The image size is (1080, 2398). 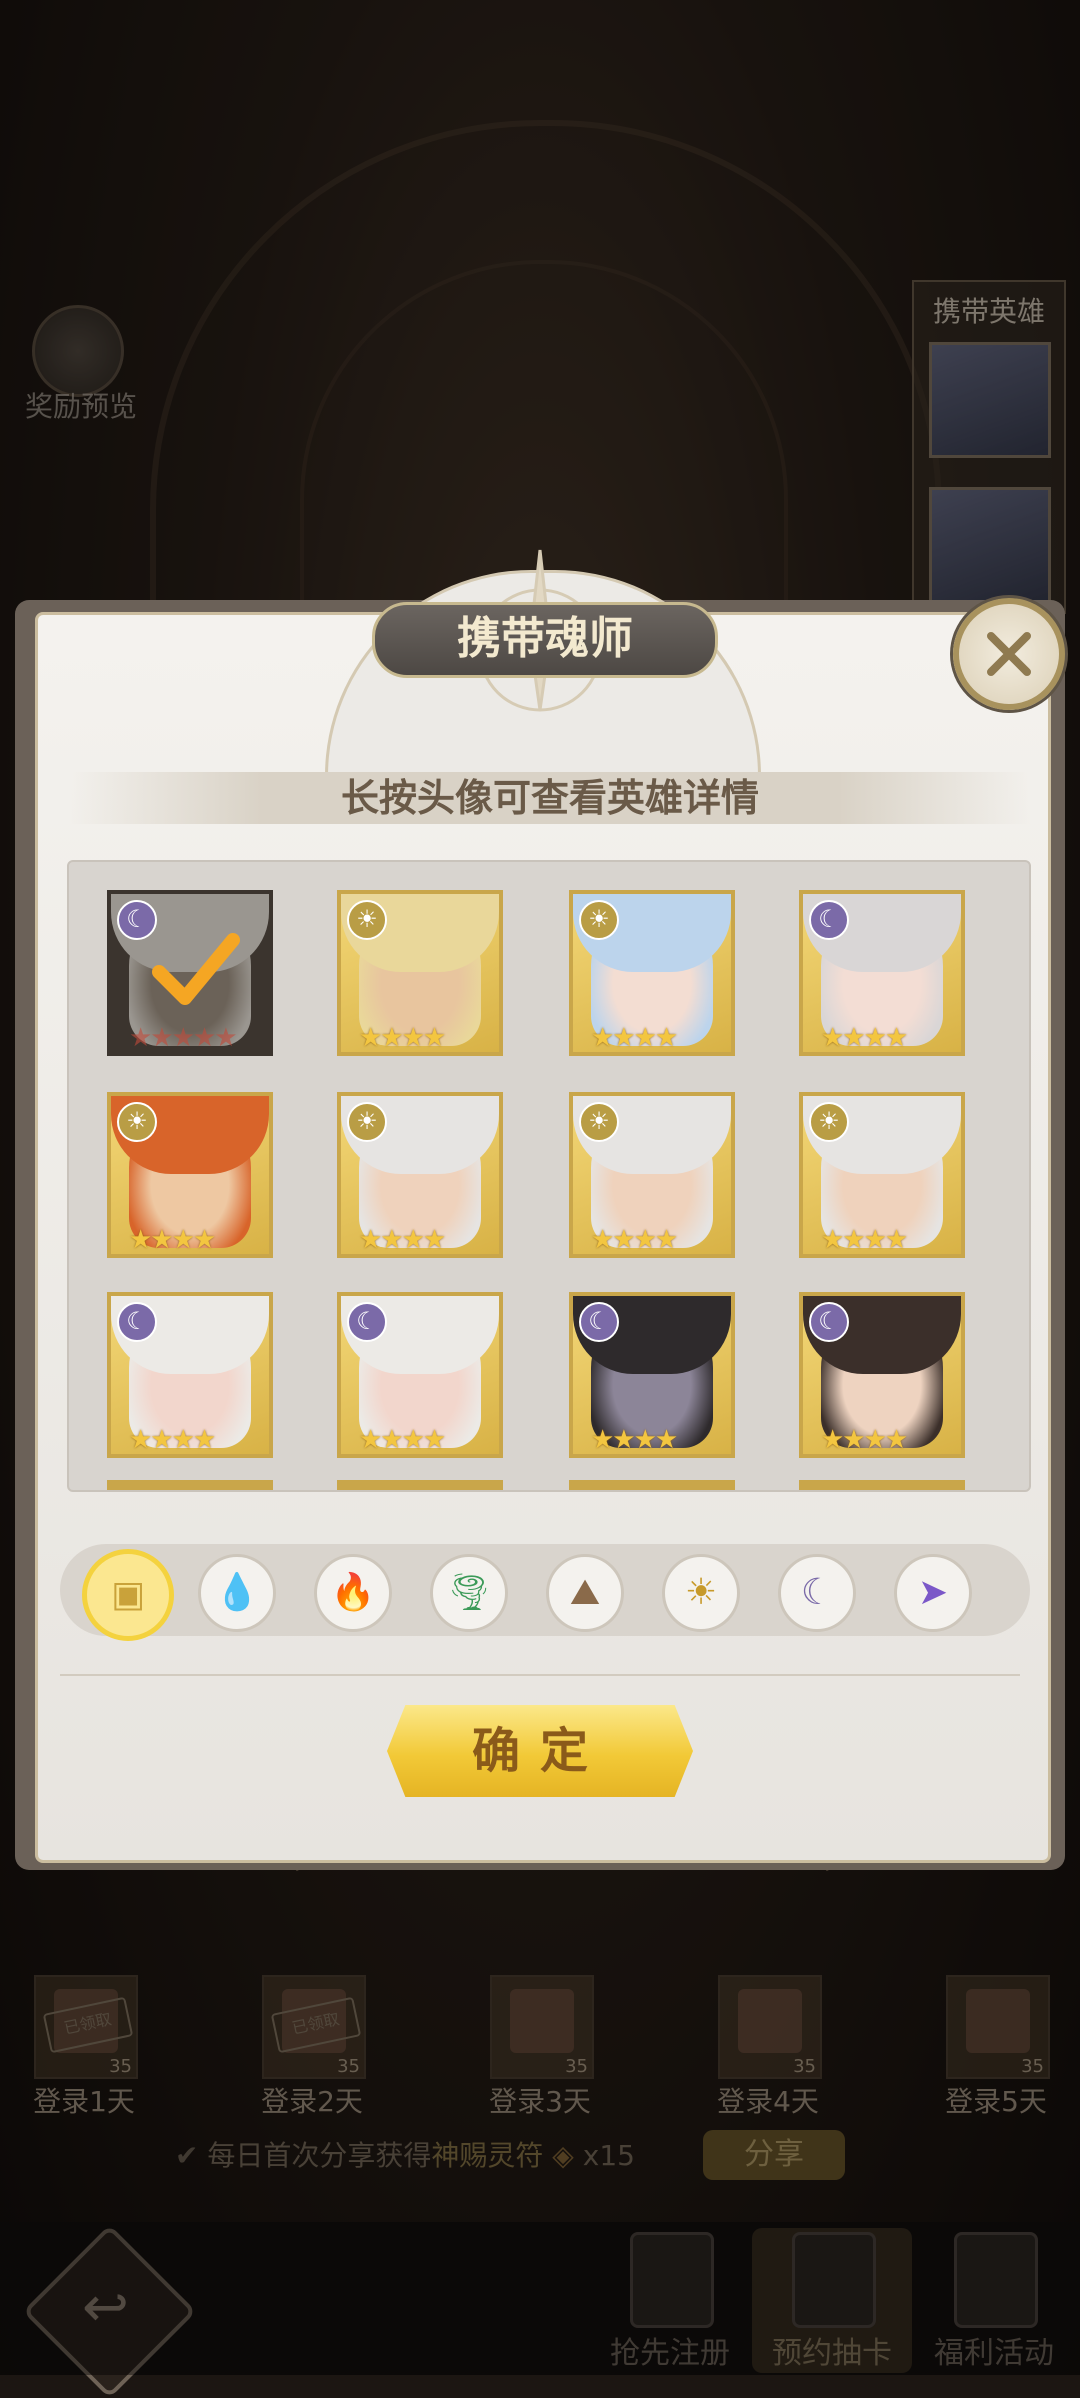 I want to click on dialog-hint: 长按头像可查看英雄详情, so click(x=550, y=798).